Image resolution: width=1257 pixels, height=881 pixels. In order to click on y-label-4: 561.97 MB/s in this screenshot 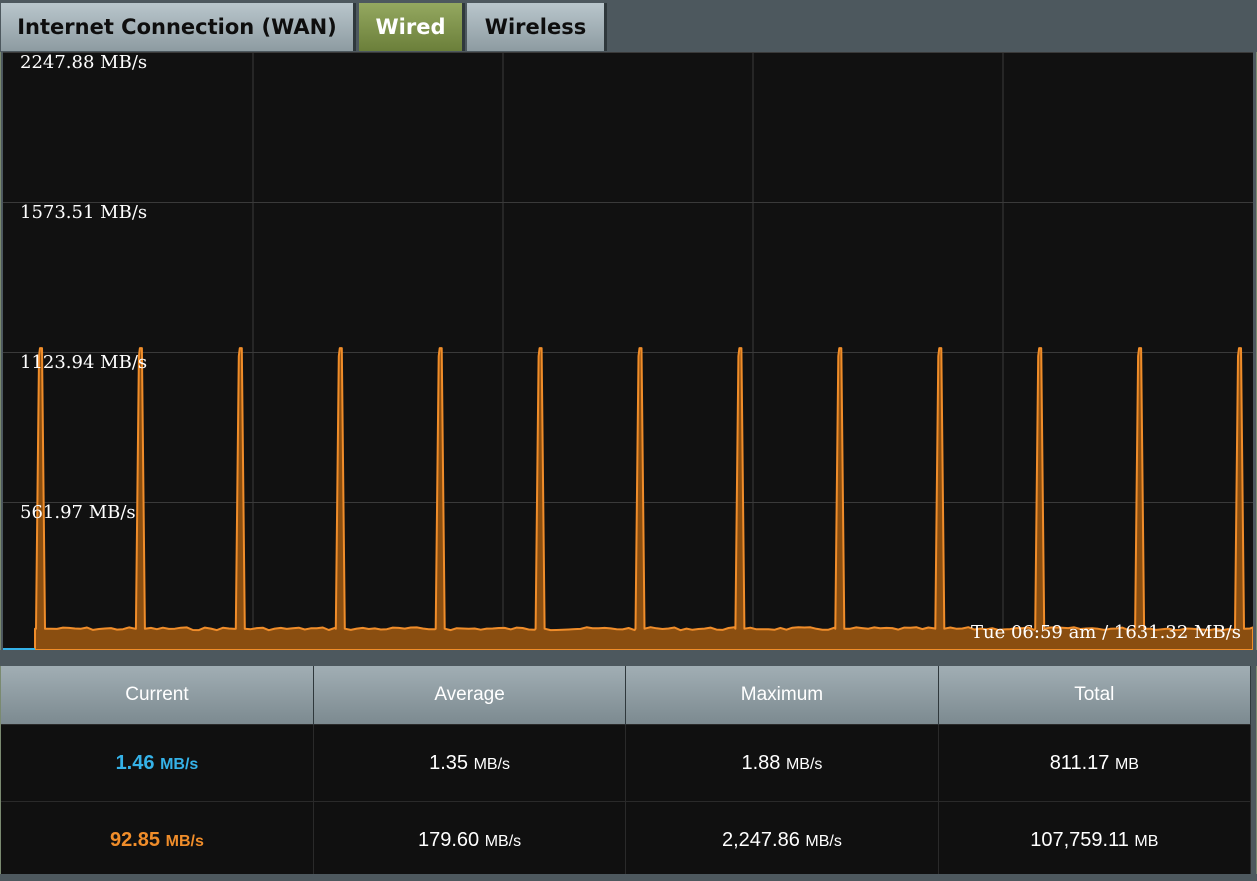, I will do `click(78, 512)`.